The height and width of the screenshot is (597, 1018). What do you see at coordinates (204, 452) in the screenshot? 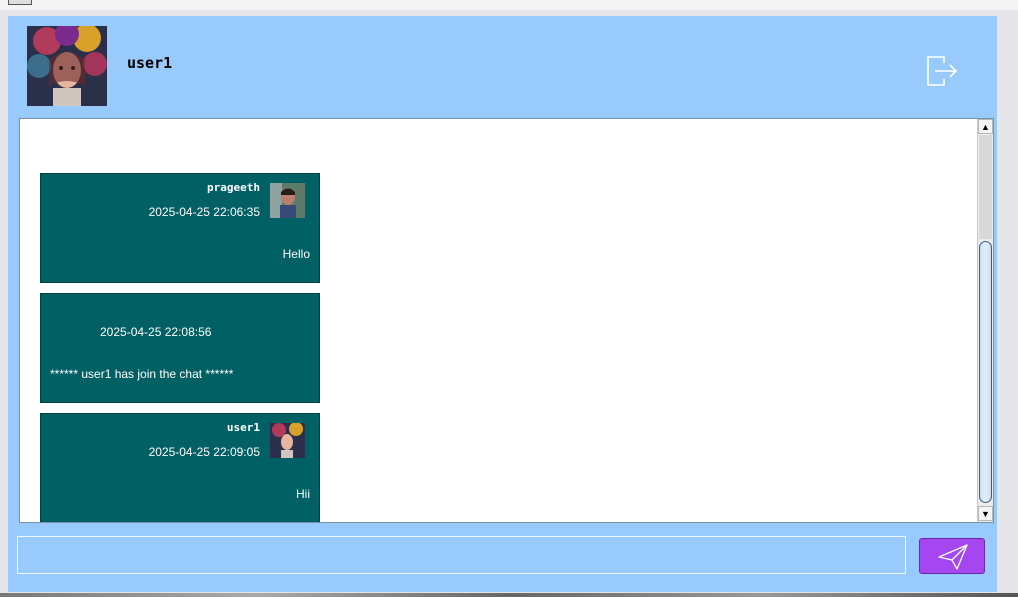
I see `message-timestamp: 2025-04-25 22:09:05` at bounding box center [204, 452].